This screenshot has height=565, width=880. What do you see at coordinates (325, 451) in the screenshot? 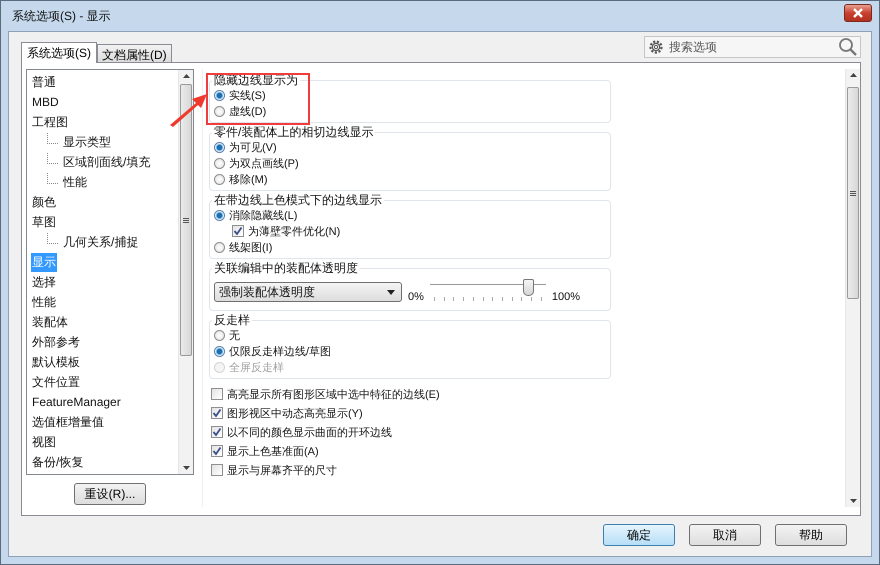
I see `checkbox-option: 显示上色基准面(A)` at bounding box center [325, 451].